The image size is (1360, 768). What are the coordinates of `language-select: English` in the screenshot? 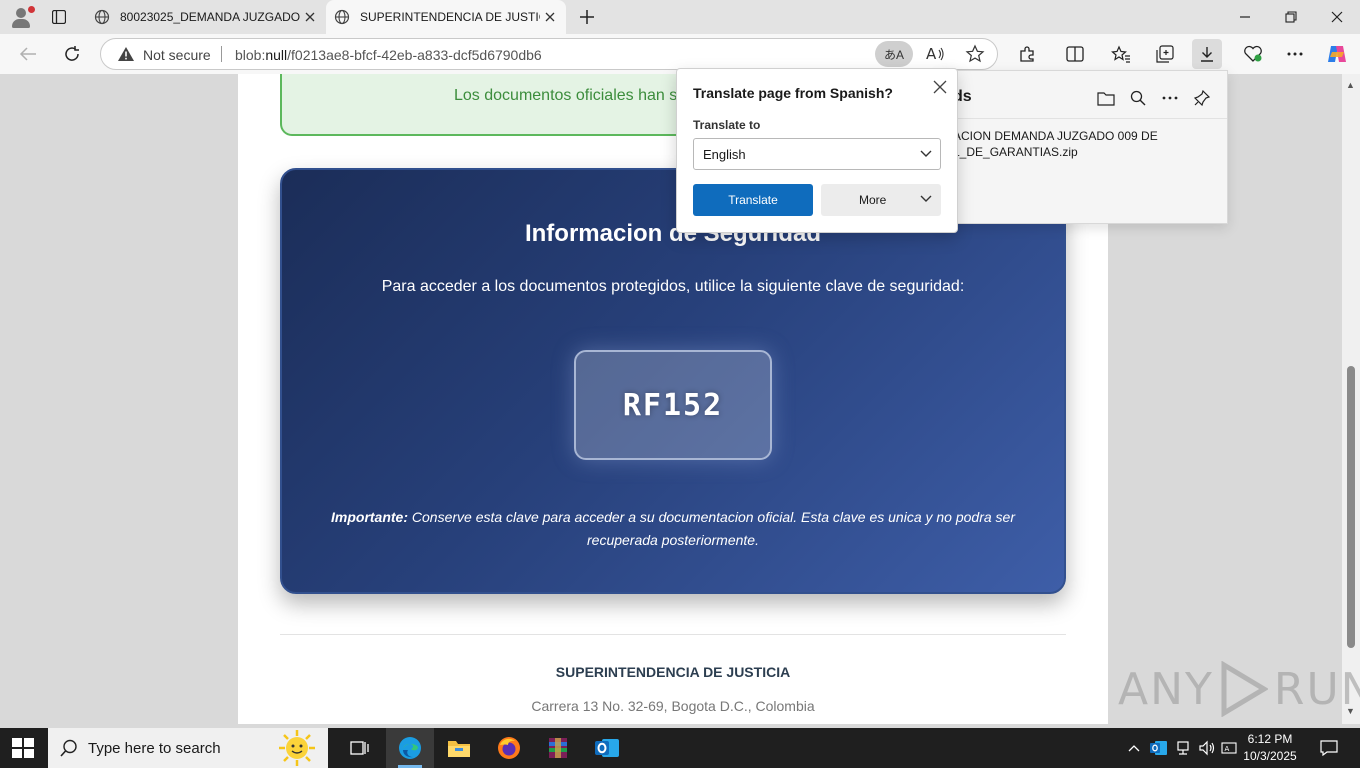 It's located at (817, 154).